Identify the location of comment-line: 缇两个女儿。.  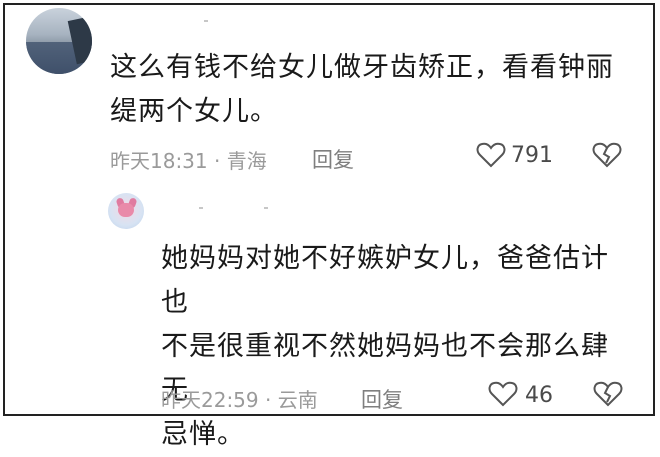
(194, 111).